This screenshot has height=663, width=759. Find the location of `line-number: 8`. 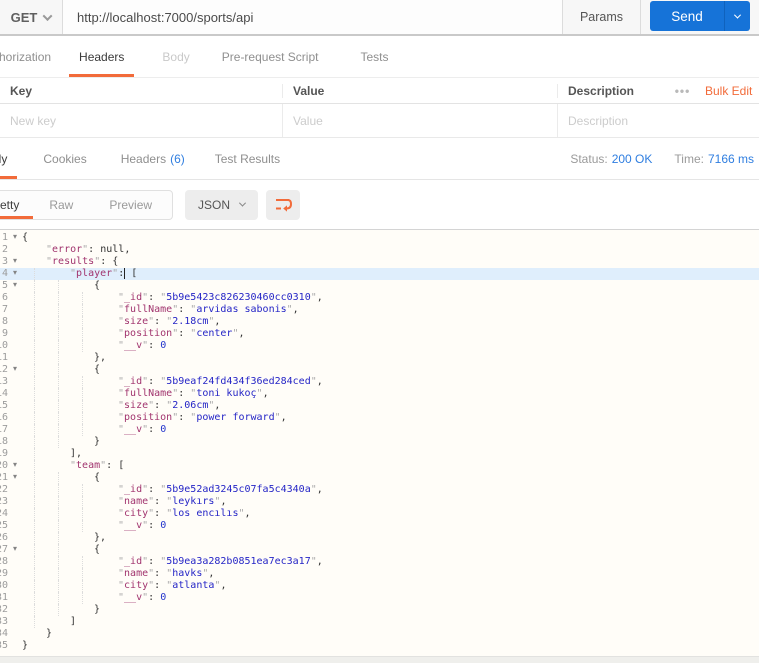

line-number: 8 is located at coordinates (4, 321).